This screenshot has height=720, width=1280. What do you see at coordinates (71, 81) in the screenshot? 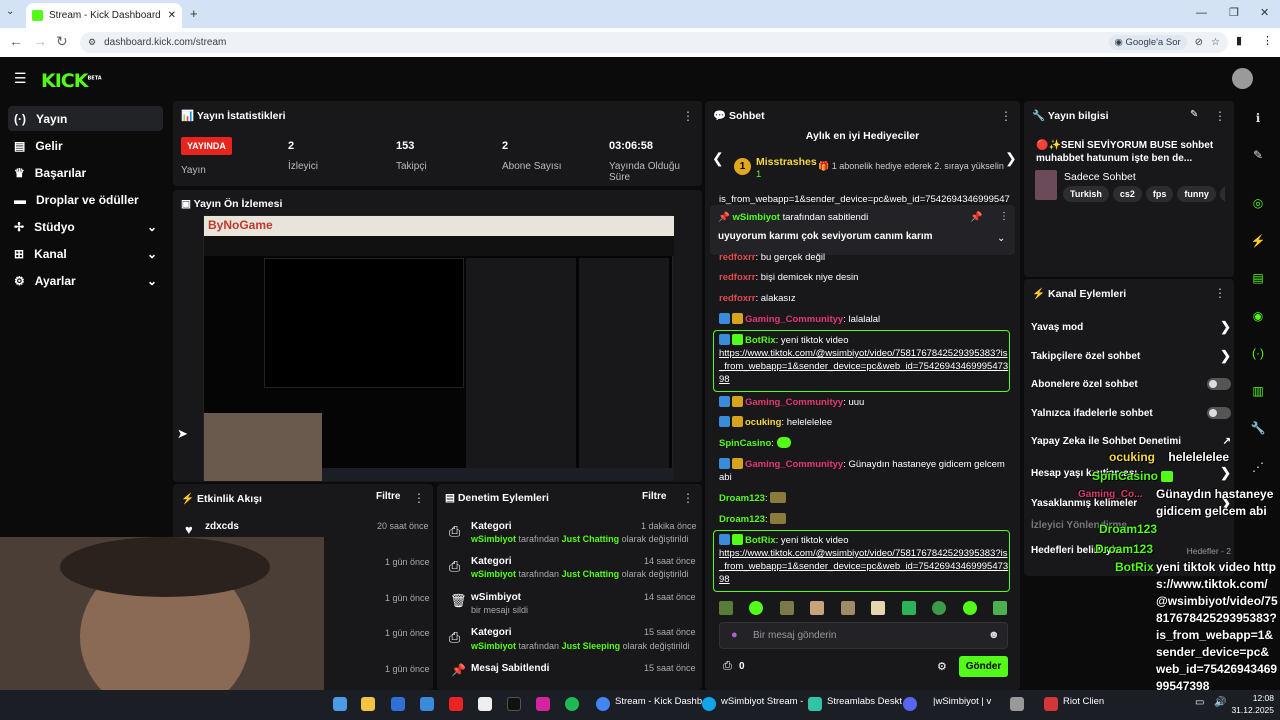
I see `kick-logo: KICKBETA` at bounding box center [71, 81].